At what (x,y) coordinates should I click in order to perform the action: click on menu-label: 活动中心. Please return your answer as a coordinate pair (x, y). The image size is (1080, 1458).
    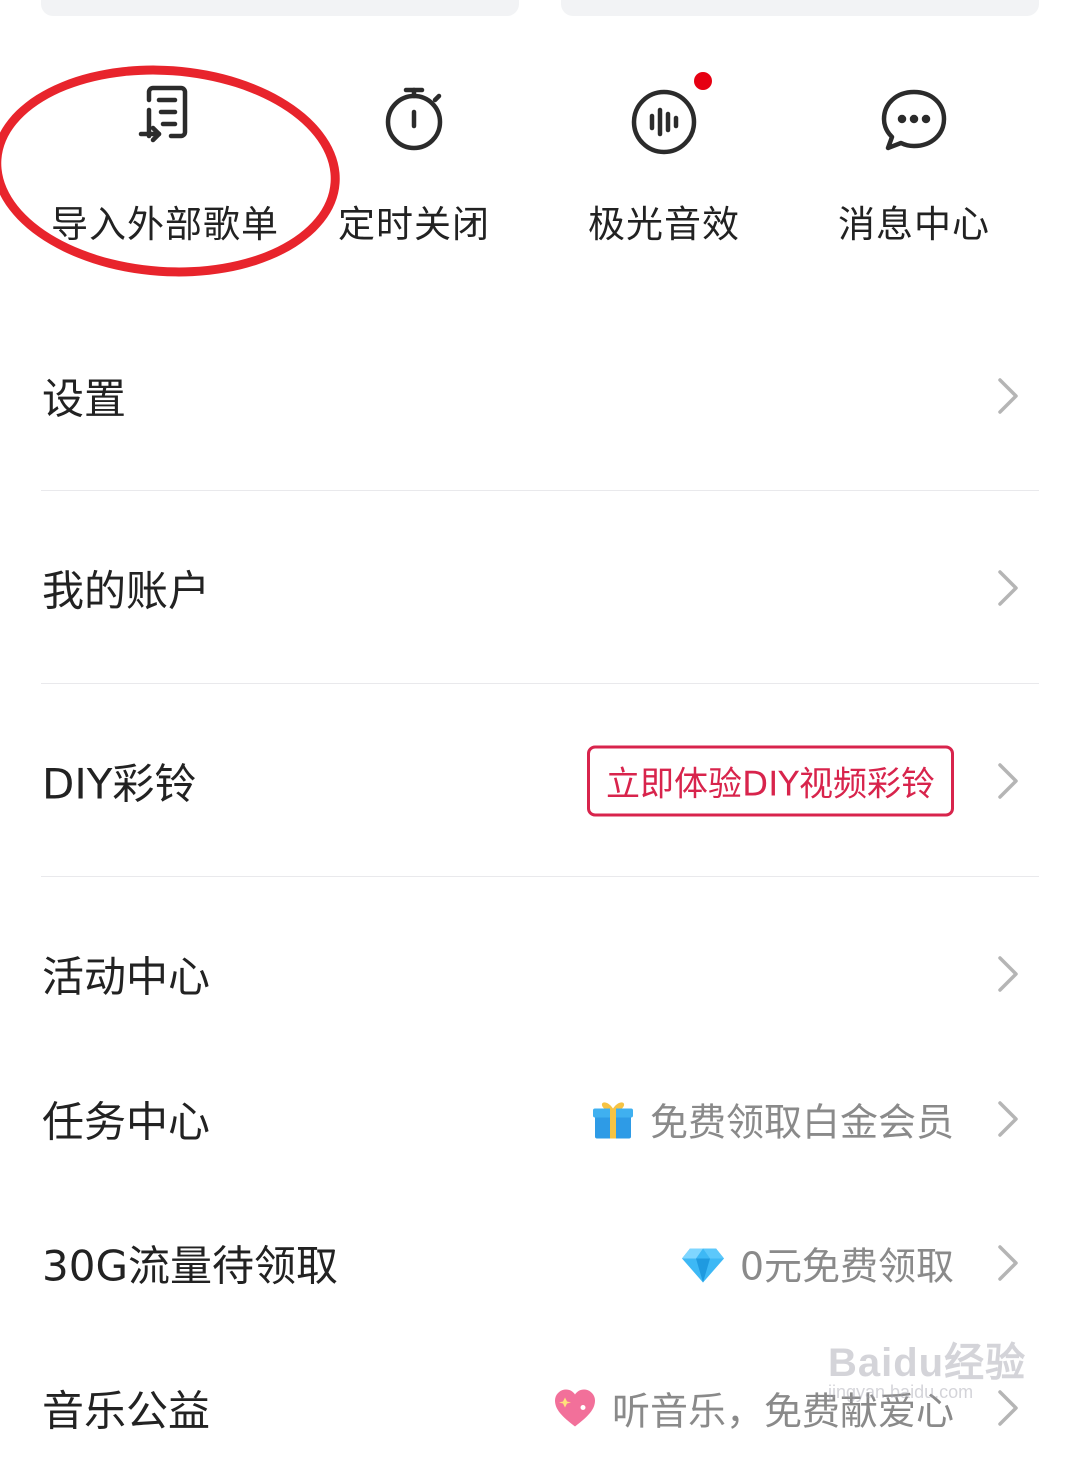
    Looking at the image, I should click on (126, 977).